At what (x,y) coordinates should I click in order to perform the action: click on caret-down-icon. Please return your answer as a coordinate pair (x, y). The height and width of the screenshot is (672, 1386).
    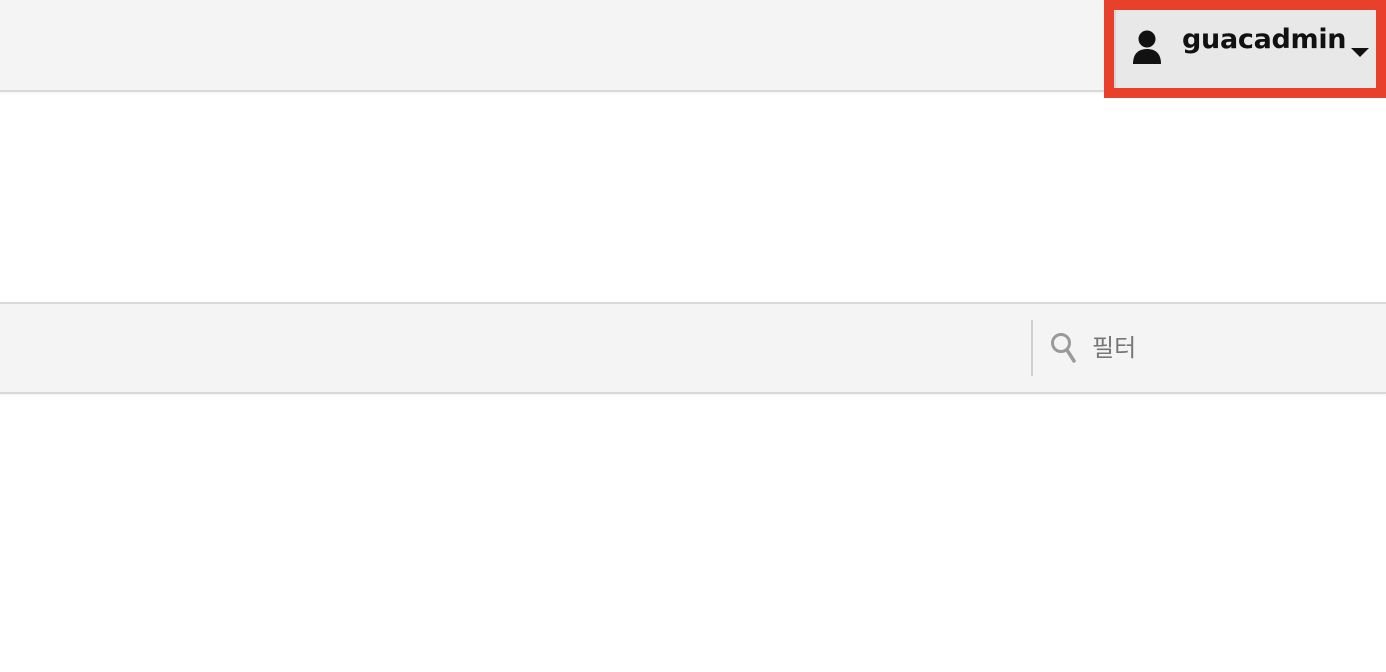
    Looking at the image, I should click on (1360, 52).